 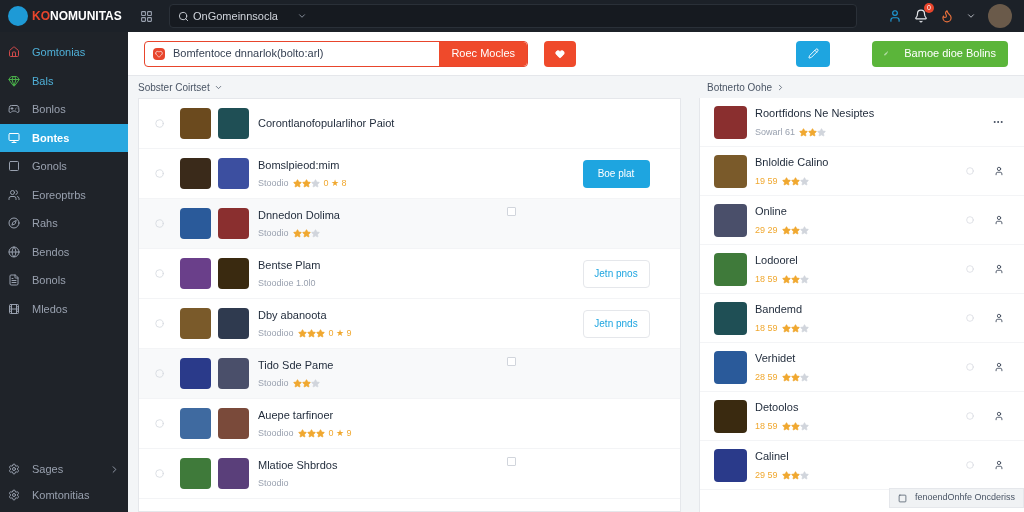 What do you see at coordinates (64, 109) in the screenshot?
I see `sidebar-item: Bonlos` at bounding box center [64, 109].